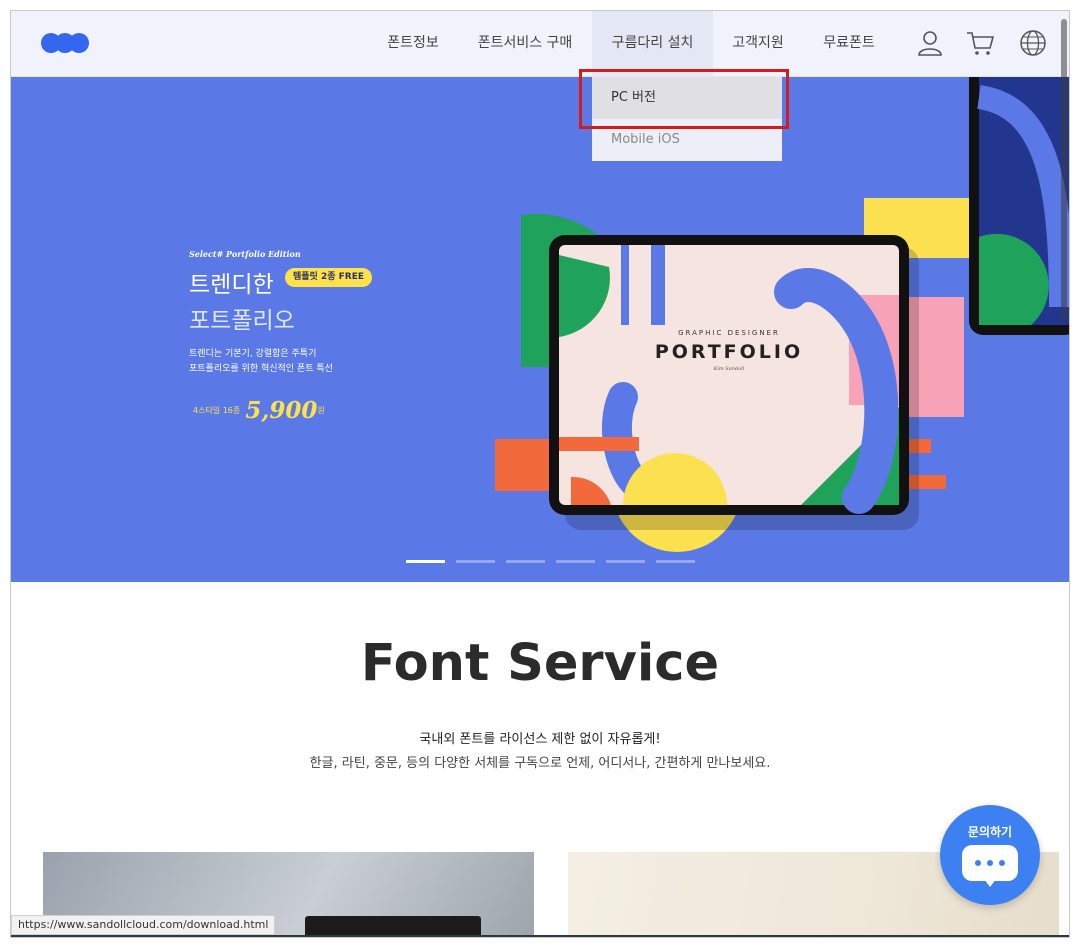 The width and height of the screenshot is (1080, 945). What do you see at coordinates (540, 936) in the screenshot?
I see `taskbar-edge` at bounding box center [540, 936].